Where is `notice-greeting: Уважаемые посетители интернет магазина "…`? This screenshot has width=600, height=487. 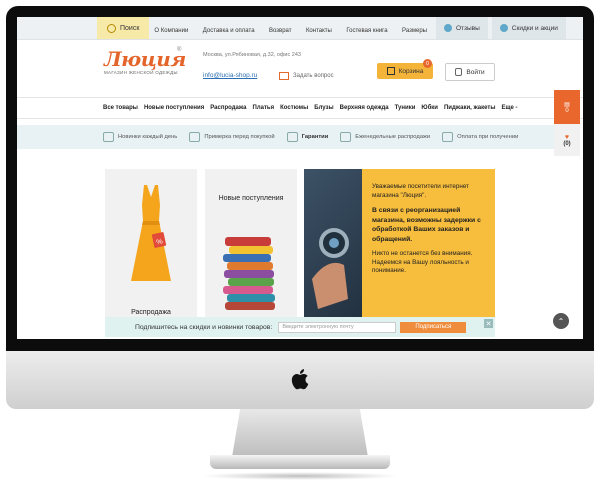 notice-greeting: Уважаемые посетители интернет магазина "… is located at coordinates (421, 191).